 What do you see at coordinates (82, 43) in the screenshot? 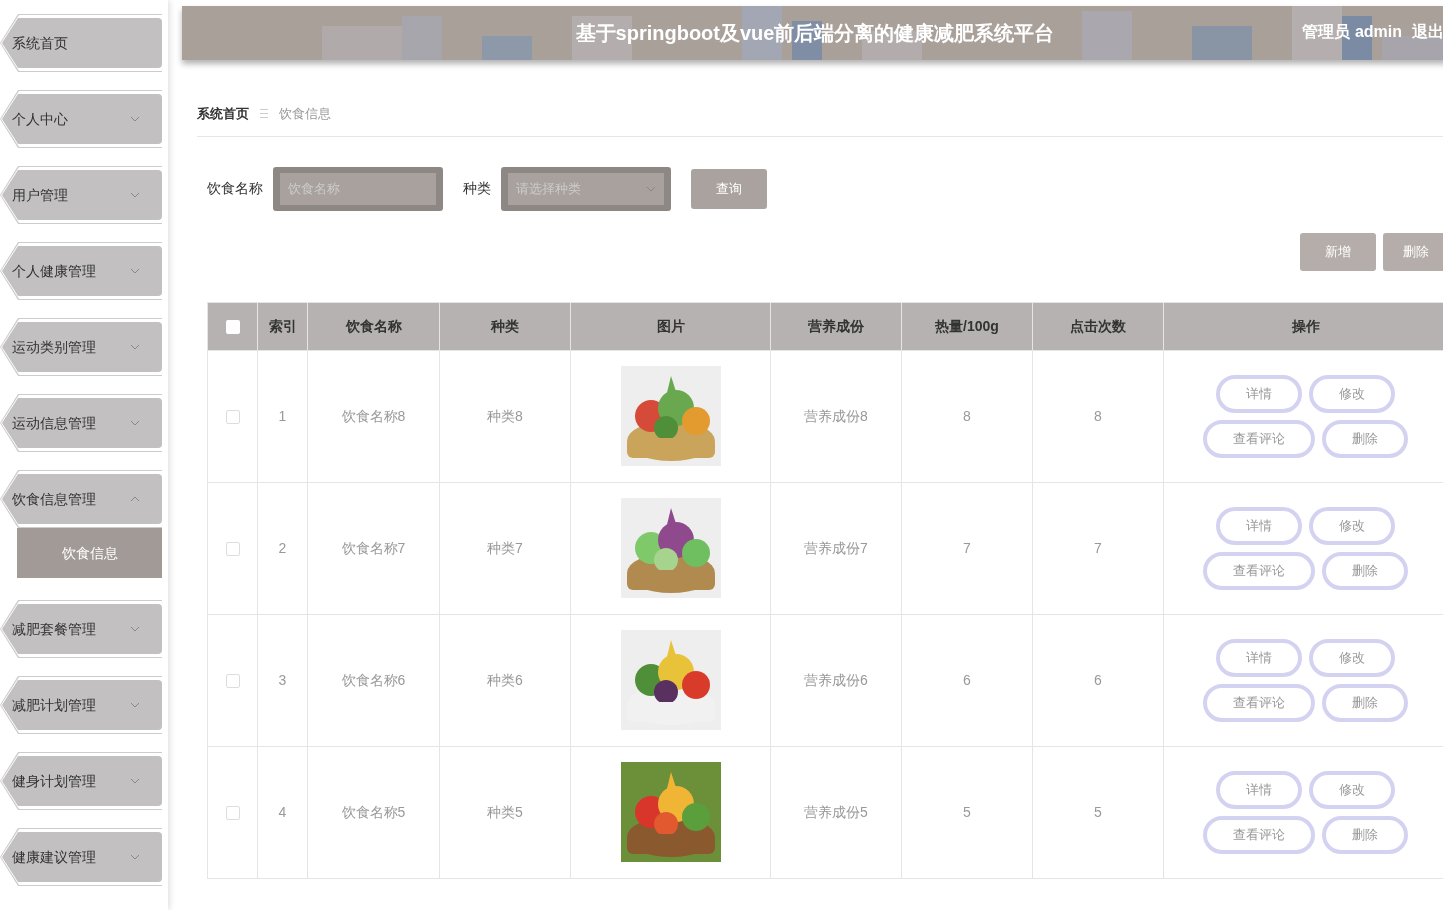
I see `sidebar-item: 系统首页` at bounding box center [82, 43].